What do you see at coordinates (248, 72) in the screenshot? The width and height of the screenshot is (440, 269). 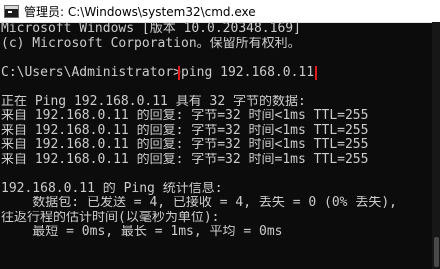 I see `ping-command-highlight: ping 192.168.0.11` at bounding box center [248, 72].